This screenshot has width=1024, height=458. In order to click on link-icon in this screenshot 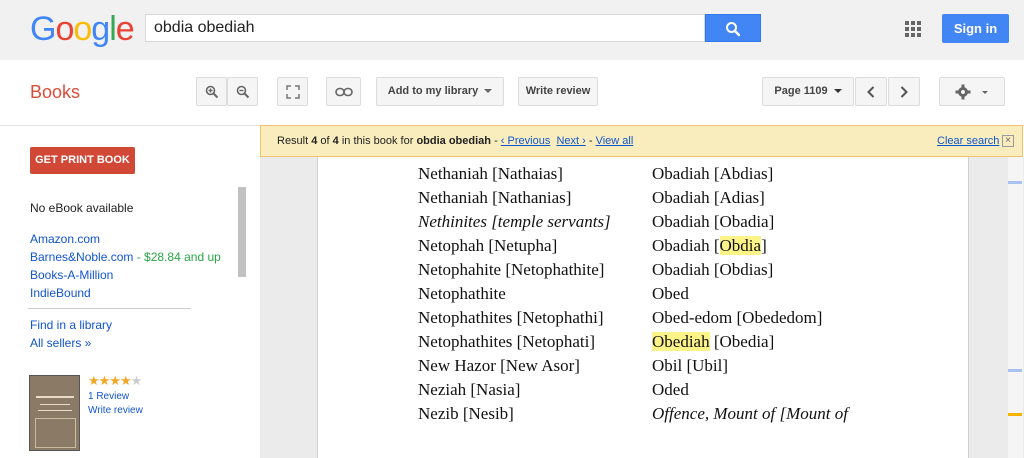, I will do `click(343, 91)`.